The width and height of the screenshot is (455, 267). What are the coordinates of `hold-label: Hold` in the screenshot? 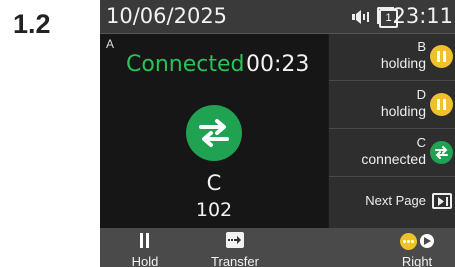 It's located at (145, 260).